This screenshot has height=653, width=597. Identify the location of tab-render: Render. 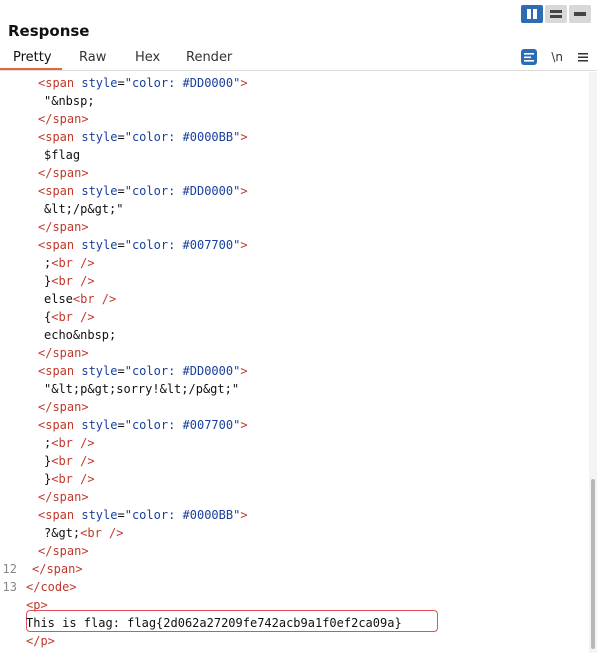
(209, 57).